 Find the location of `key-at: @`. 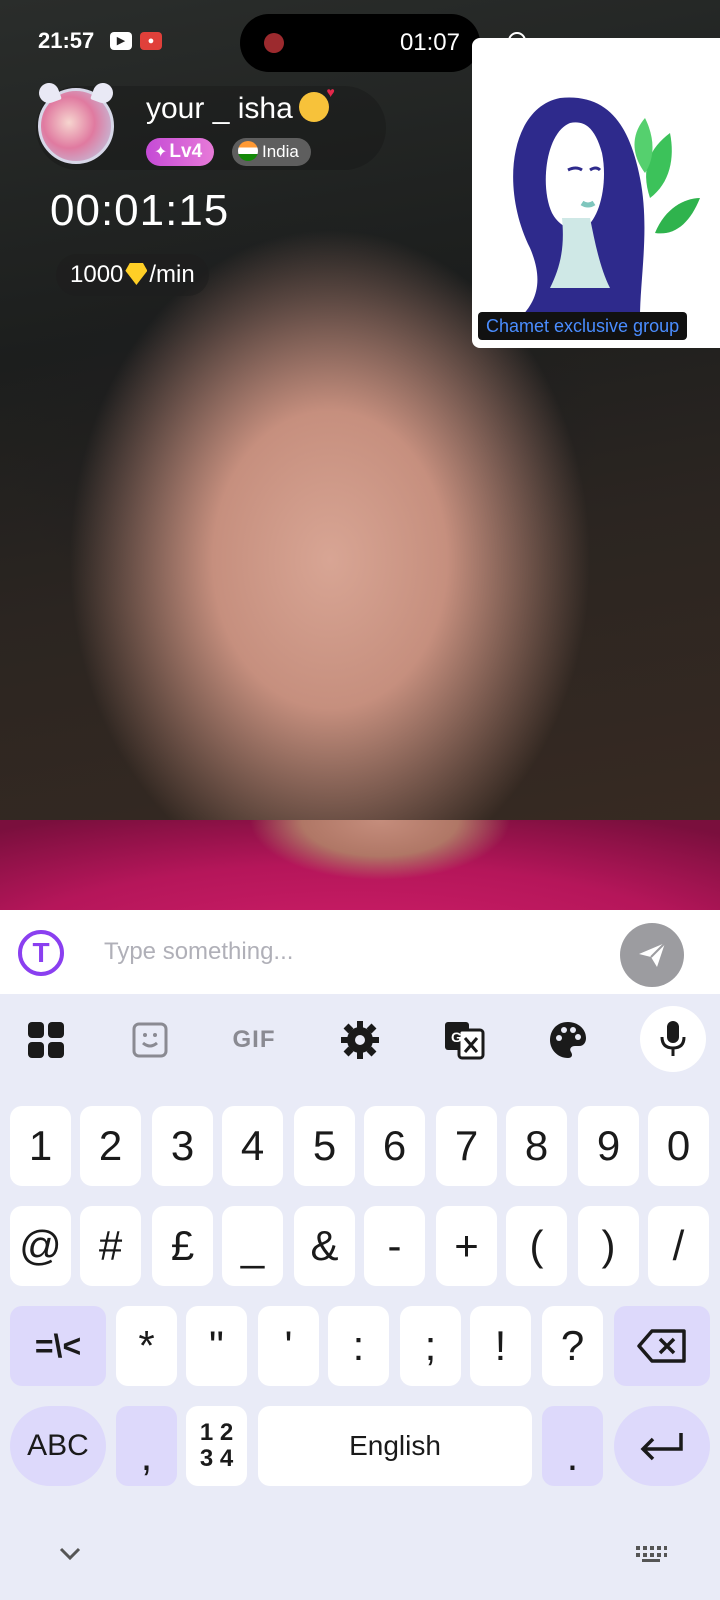

key-at: @ is located at coordinates (40, 1246).